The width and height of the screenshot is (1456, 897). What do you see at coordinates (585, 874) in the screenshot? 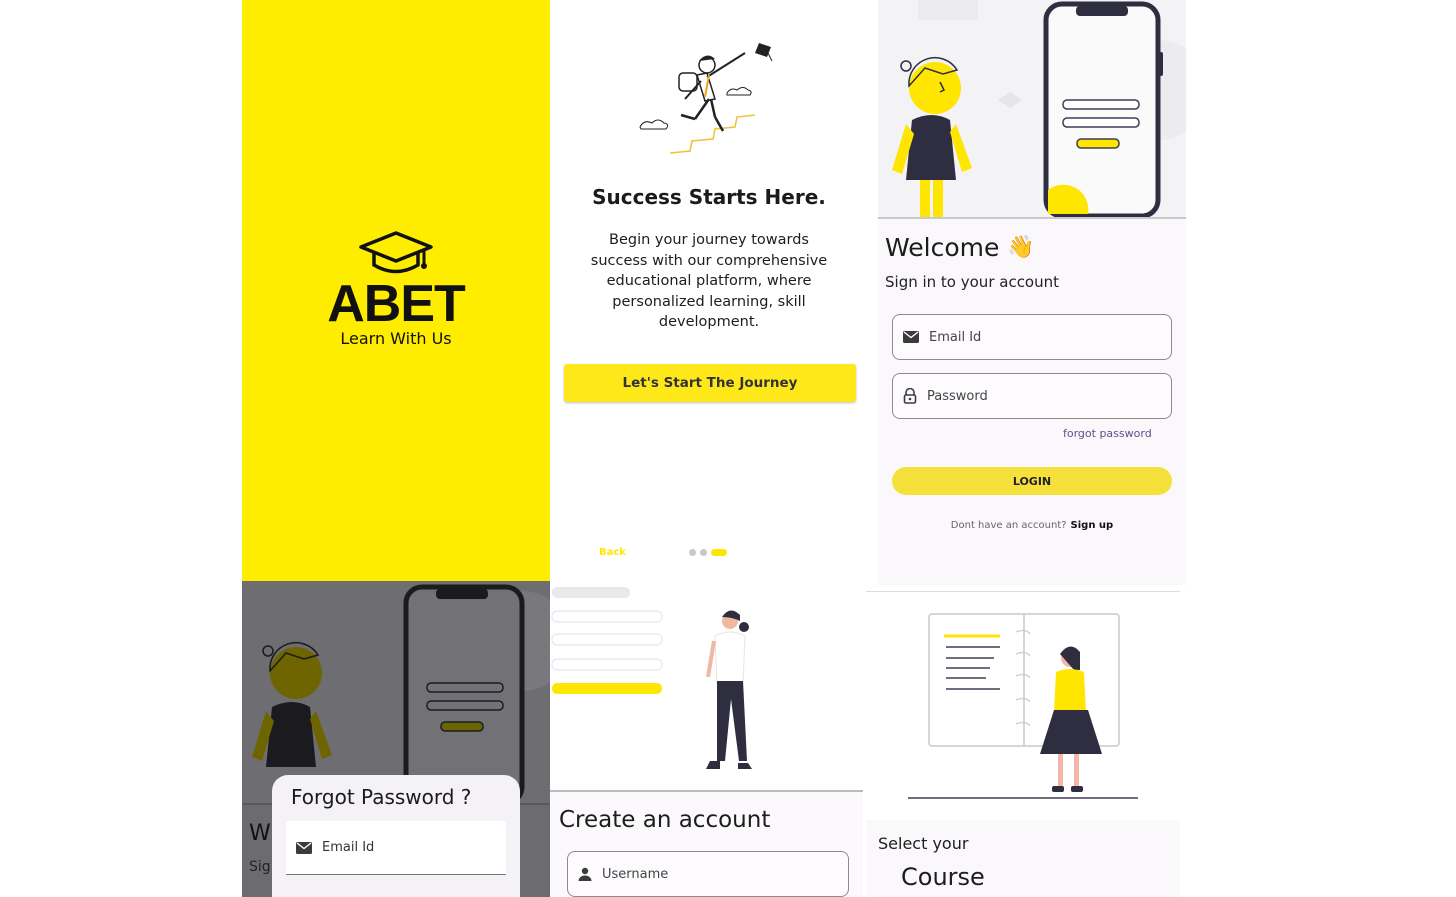
I see `person-icon` at bounding box center [585, 874].